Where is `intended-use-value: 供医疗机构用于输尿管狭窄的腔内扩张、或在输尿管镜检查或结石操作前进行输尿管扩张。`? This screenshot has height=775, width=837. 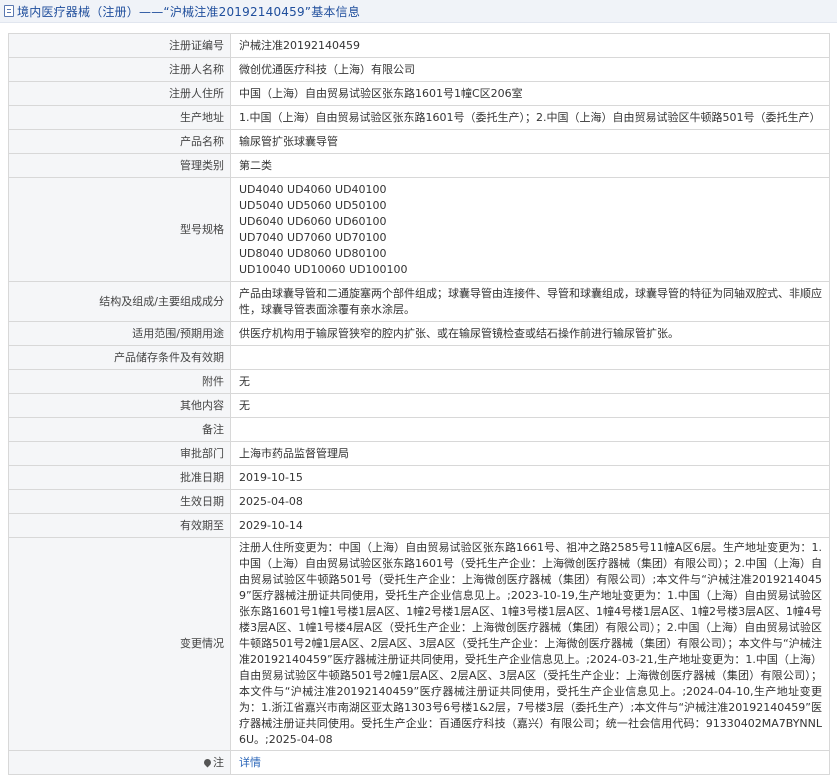
intended-use-value: 供医疗机构用于输尿管狭窄的腔内扩张、或在输尿管镜检查或结石操作前进行输尿管扩张。 is located at coordinates (530, 333).